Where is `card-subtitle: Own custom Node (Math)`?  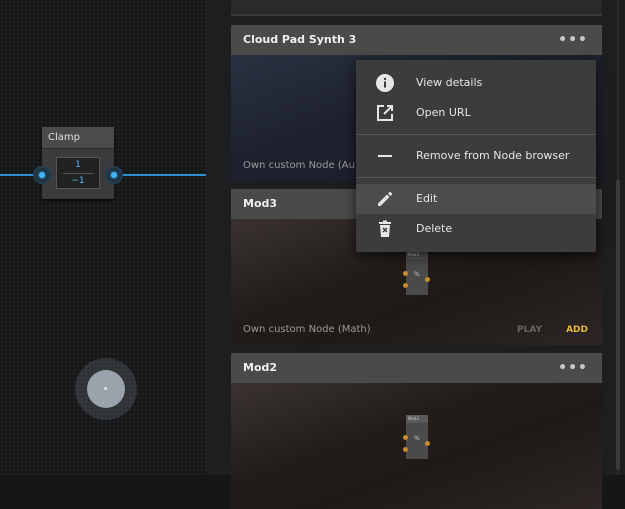
card-subtitle: Own custom Node (Math) is located at coordinates (307, 329).